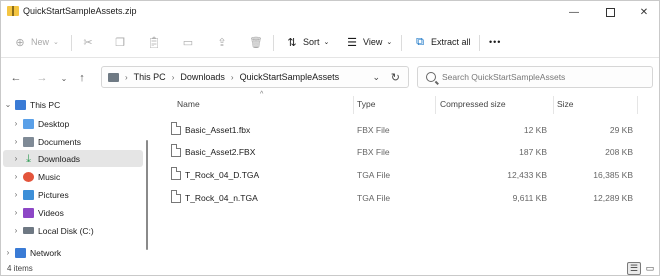 Image resolution: width=660 pixels, height=276 pixels. I want to click on breadcrumb-downloads: Downloads, so click(202, 77).